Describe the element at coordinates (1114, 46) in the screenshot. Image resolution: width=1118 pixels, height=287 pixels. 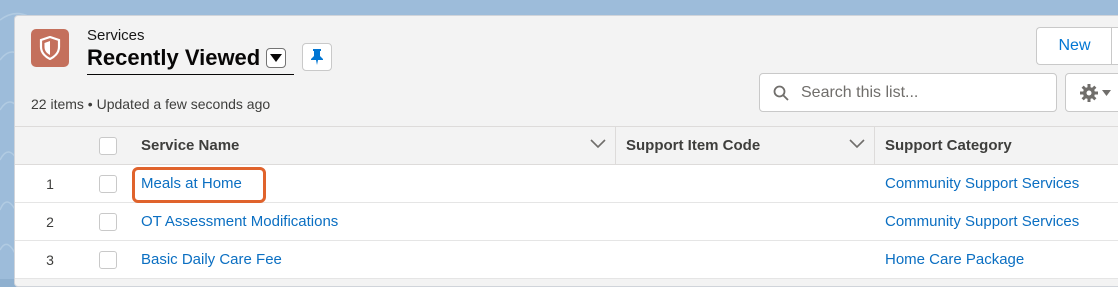
I see `actions-overflow-button` at that location.